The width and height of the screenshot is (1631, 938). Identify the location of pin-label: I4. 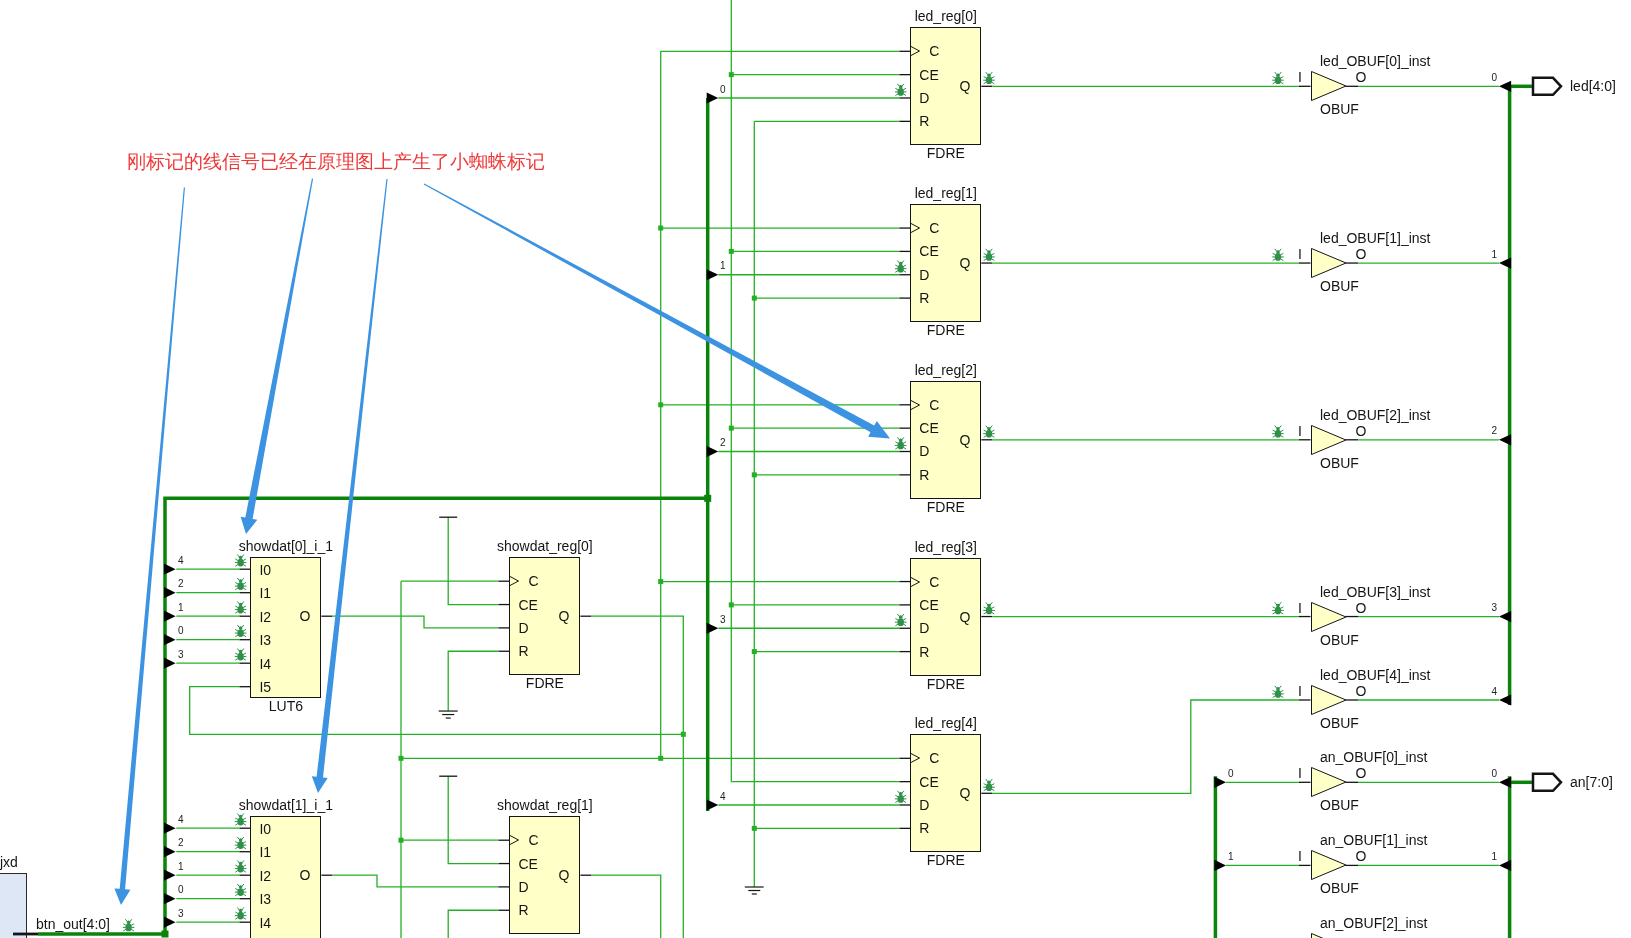
(265, 663).